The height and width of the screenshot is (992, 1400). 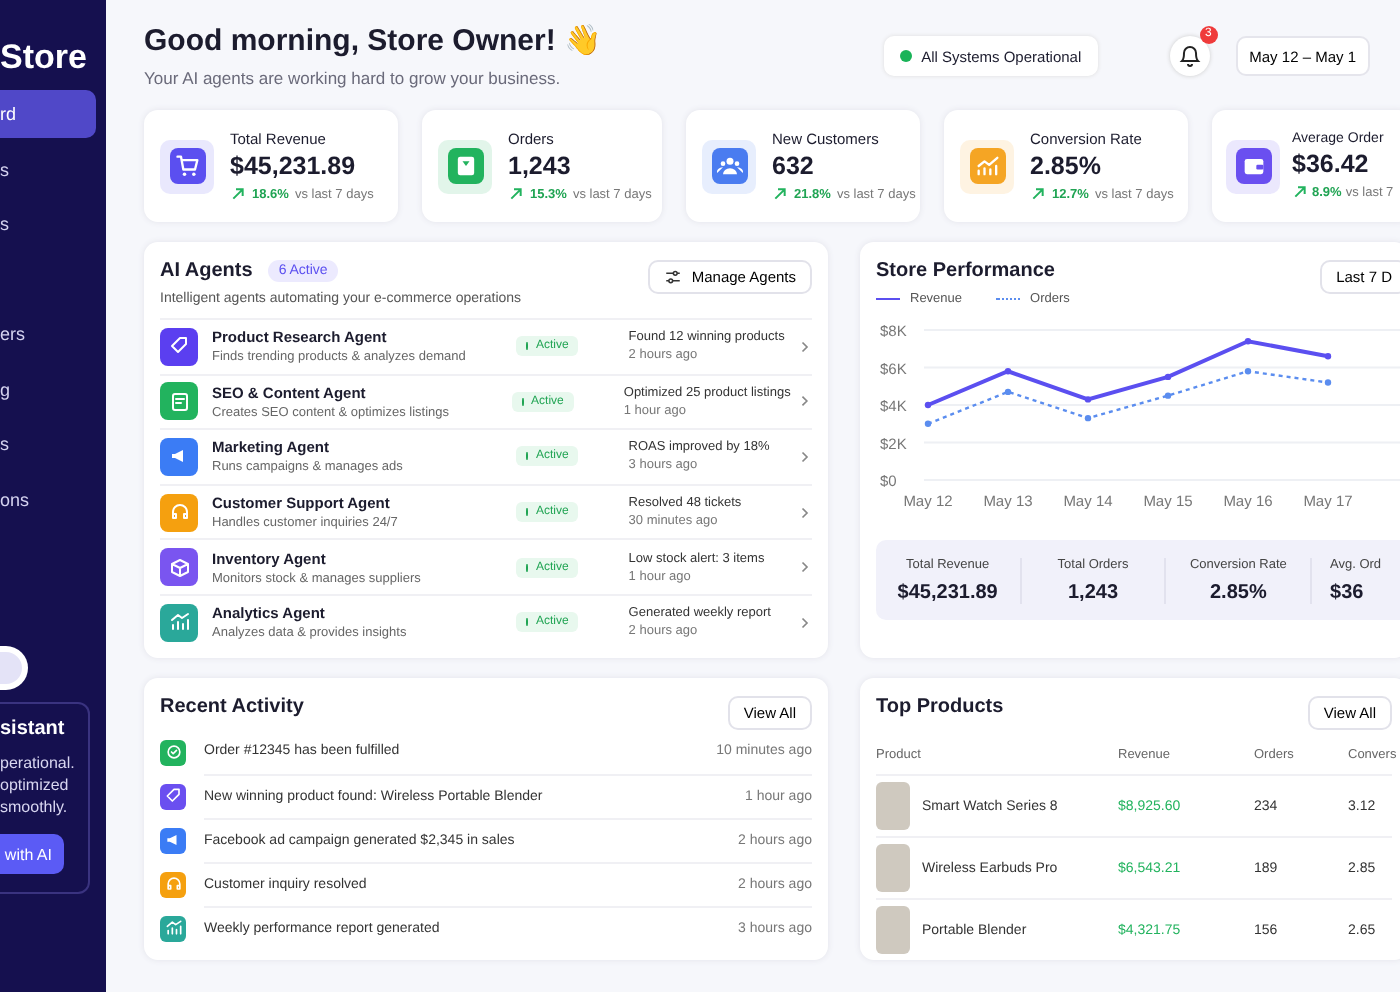 I want to click on stat-value: $45,231.89, so click(x=294, y=166).